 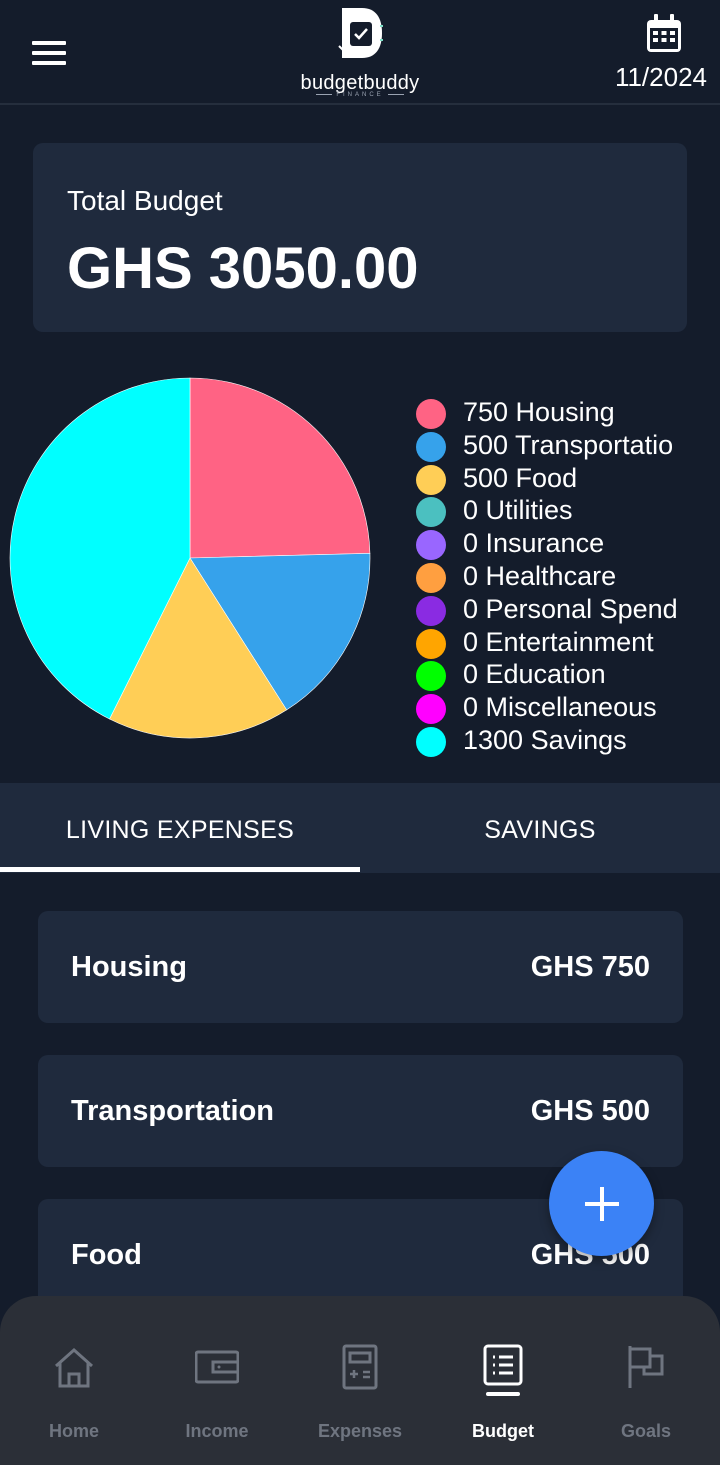 I want to click on legend-item: 750 Housing, so click(x=566, y=413).